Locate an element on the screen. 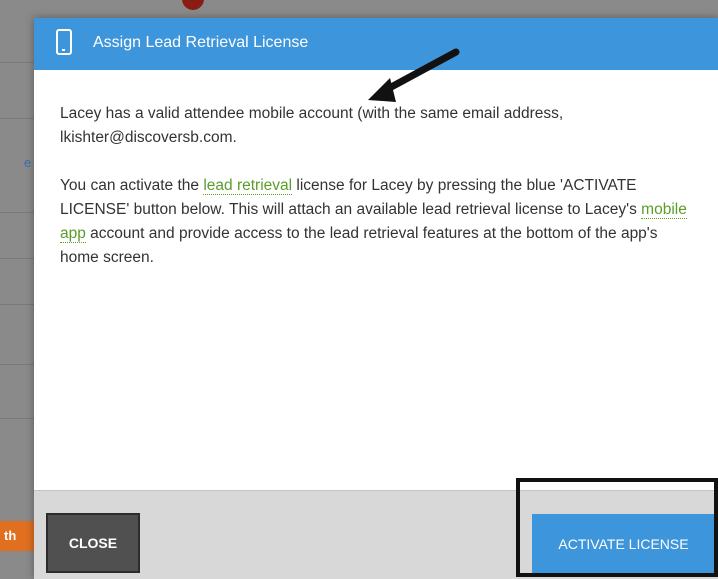  background-link-fragment: e is located at coordinates (28, 162).